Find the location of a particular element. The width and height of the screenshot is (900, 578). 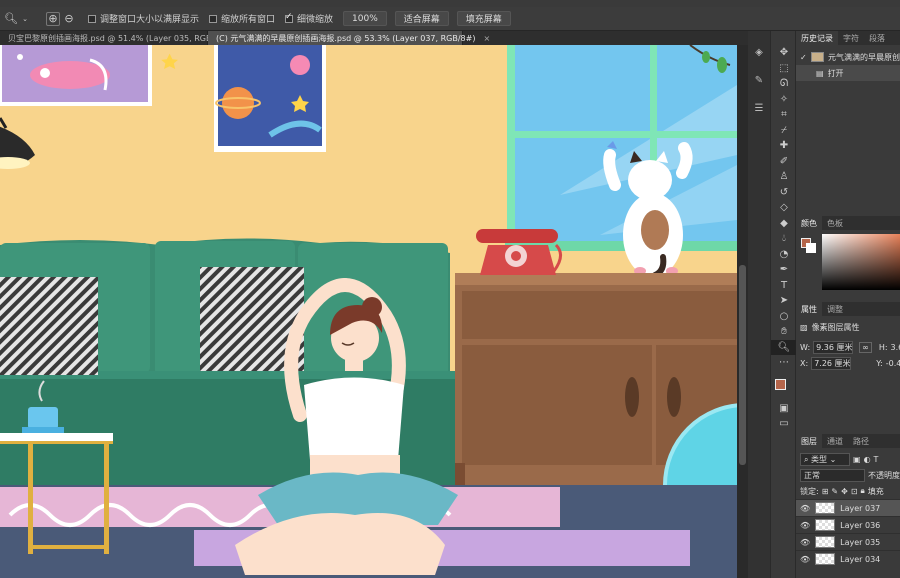

tab-channels: 通道 is located at coordinates (835, 441).